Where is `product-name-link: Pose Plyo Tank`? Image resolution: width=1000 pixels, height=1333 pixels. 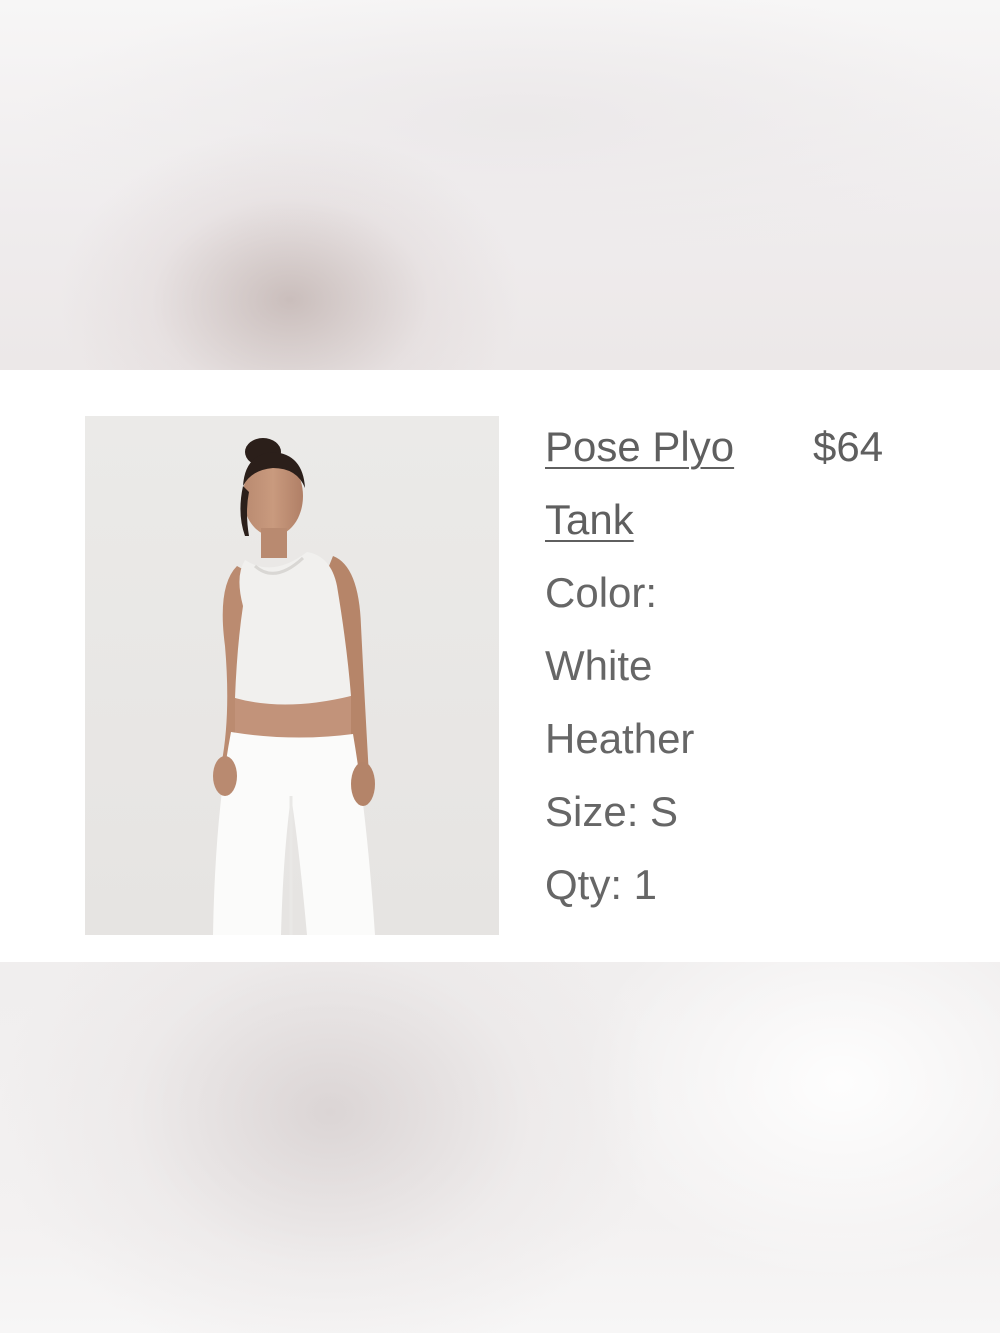
product-name-link: Pose Plyo Tank is located at coordinates (665, 483).